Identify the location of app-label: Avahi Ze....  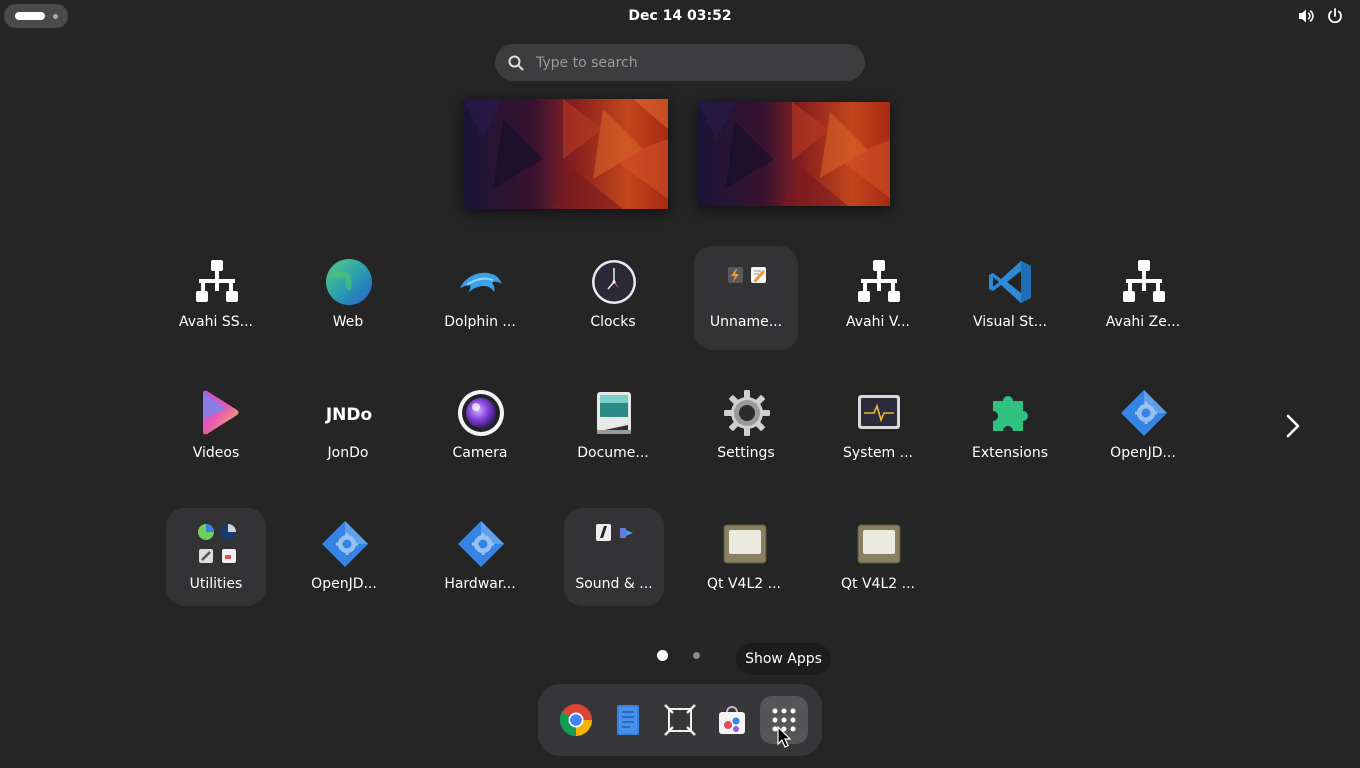
(1143, 322).